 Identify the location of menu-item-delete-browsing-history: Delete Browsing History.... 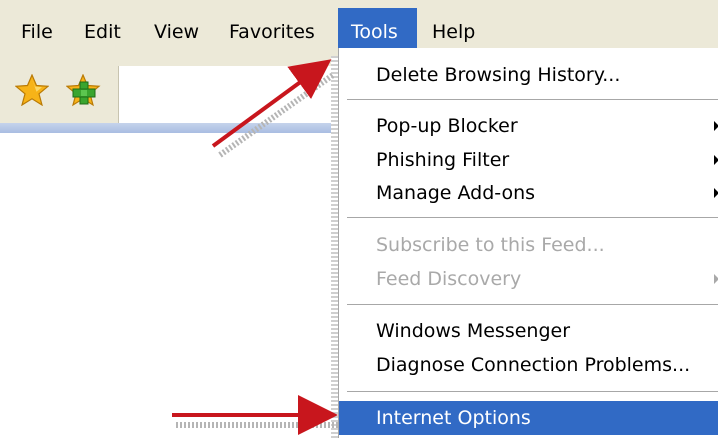
(528, 75).